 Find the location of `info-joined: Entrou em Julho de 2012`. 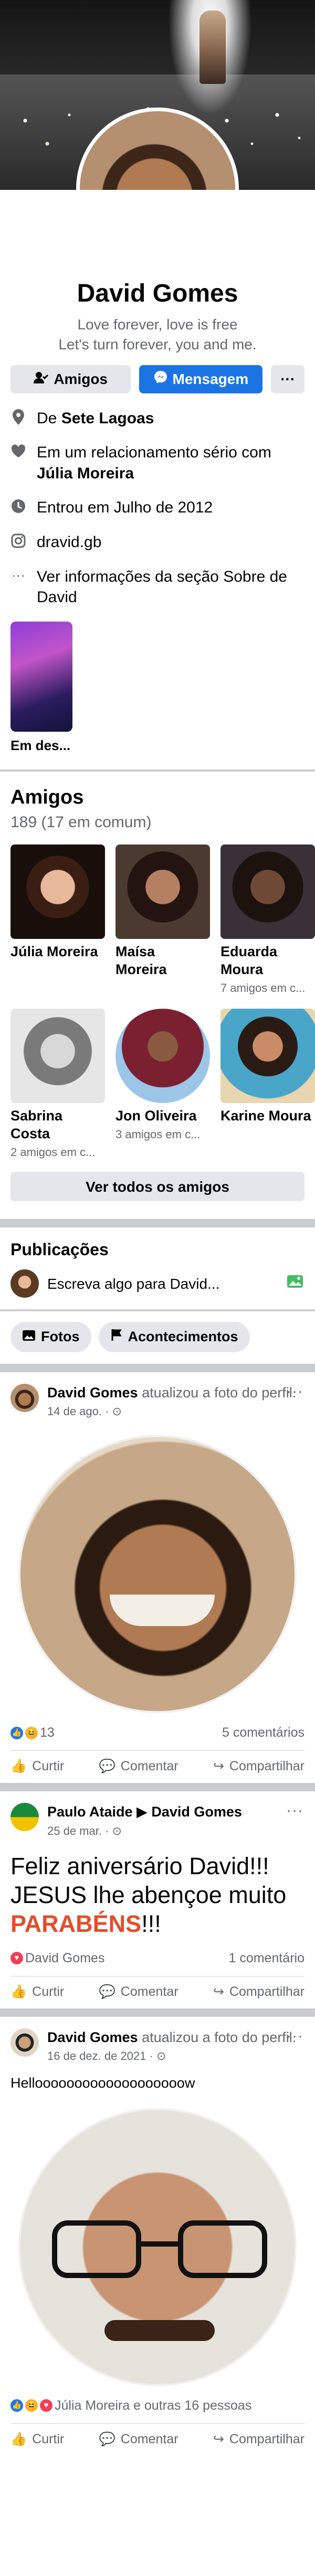

info-joined: Entrou em Julho de 2012 is located at coordinates (157, 507).